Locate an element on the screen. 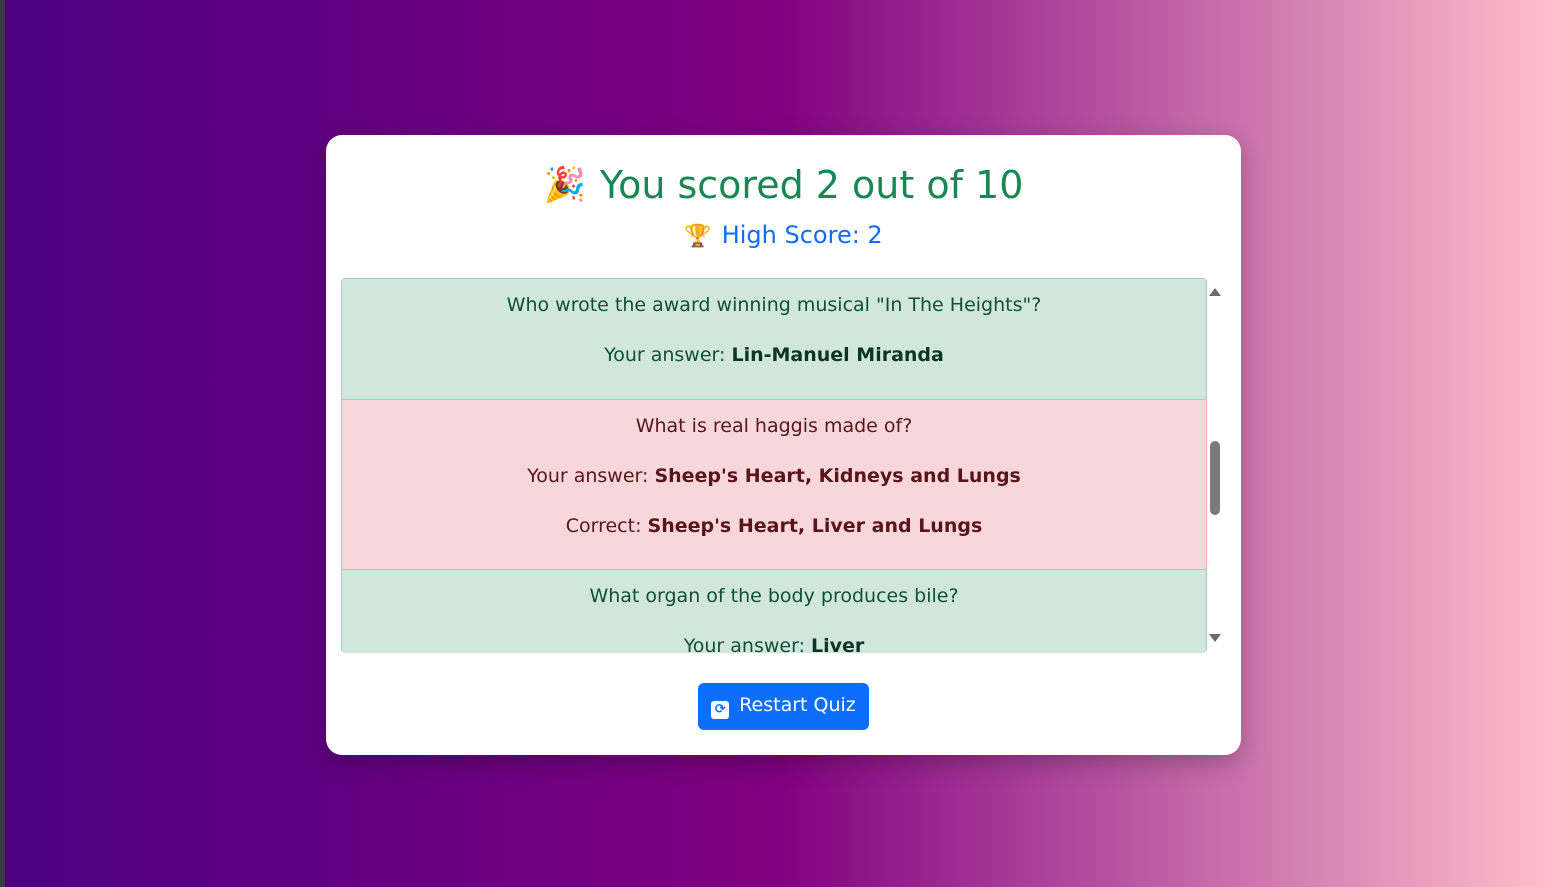 Image resolution: width=1558 pixels, height=887 pixels. correct-answer: Correct: Sheep's Heart, Liver and Lungs is located at coordinates (774, 526).